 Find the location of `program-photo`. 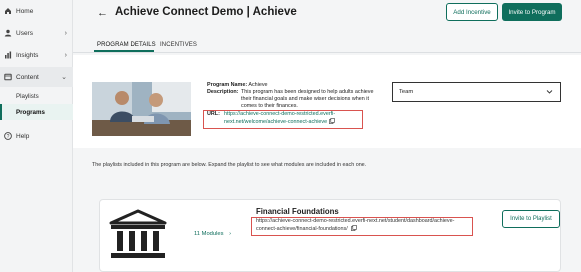

program-photo is located at coordinates (141, 109).